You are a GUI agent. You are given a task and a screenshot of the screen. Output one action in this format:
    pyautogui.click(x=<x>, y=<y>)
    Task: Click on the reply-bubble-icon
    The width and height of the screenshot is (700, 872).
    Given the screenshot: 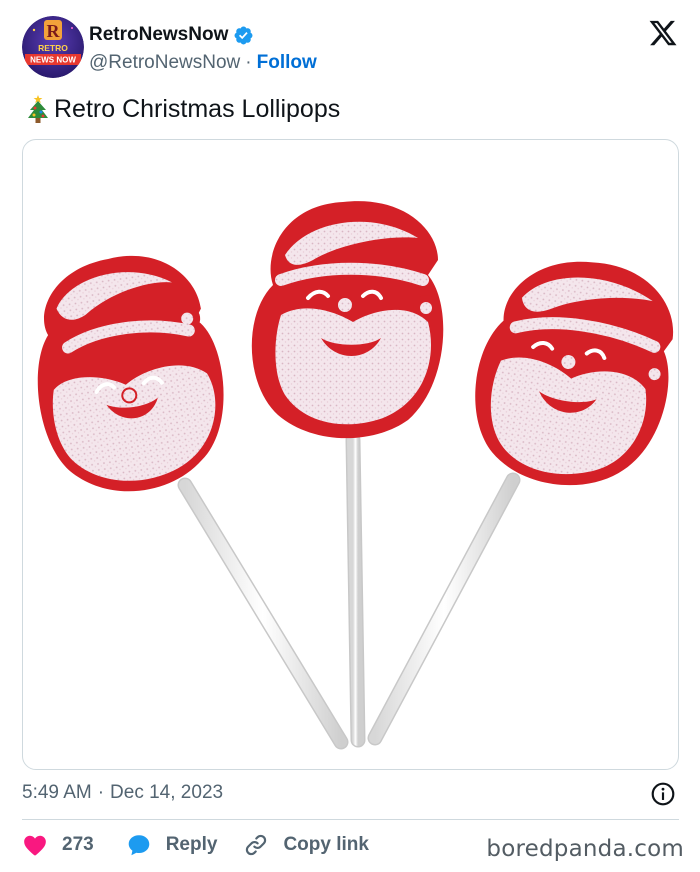 What is the action you would take?
    pyautogui.click(x=138, y=845)
    